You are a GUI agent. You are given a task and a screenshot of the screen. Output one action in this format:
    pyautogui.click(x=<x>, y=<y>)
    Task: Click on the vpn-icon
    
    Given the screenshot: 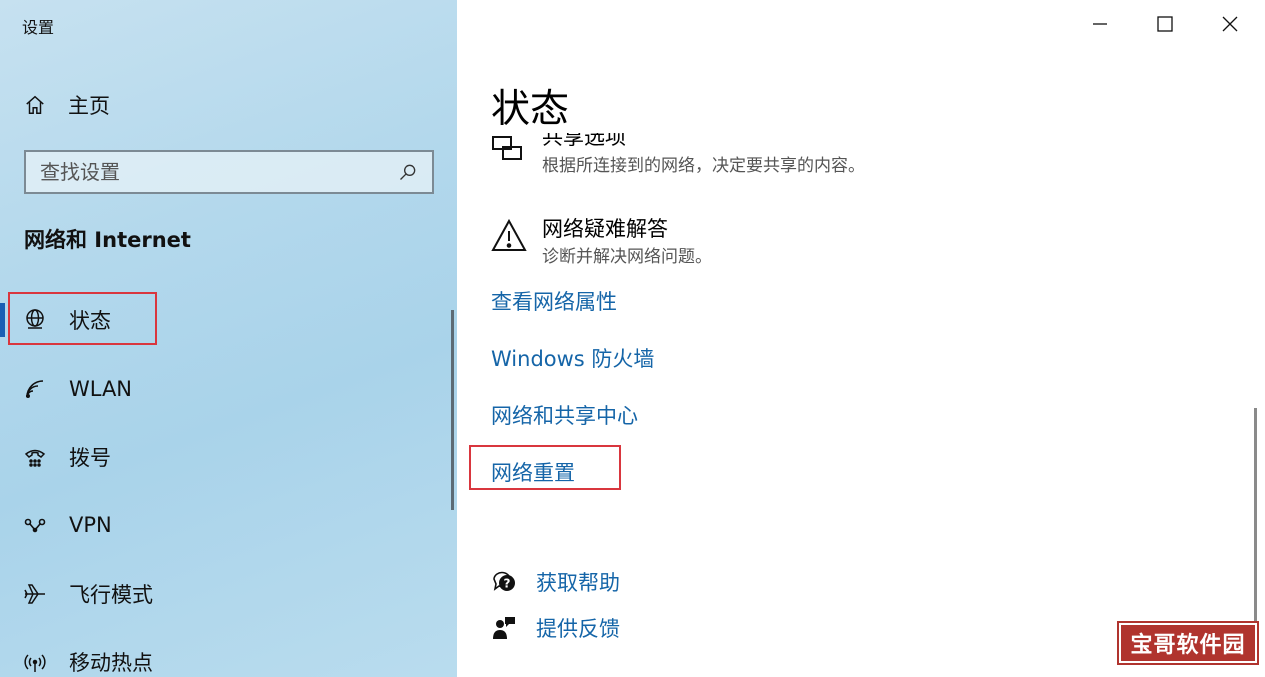 What is the action you would take?
    pyautogui.click(x=35, y=525)
    